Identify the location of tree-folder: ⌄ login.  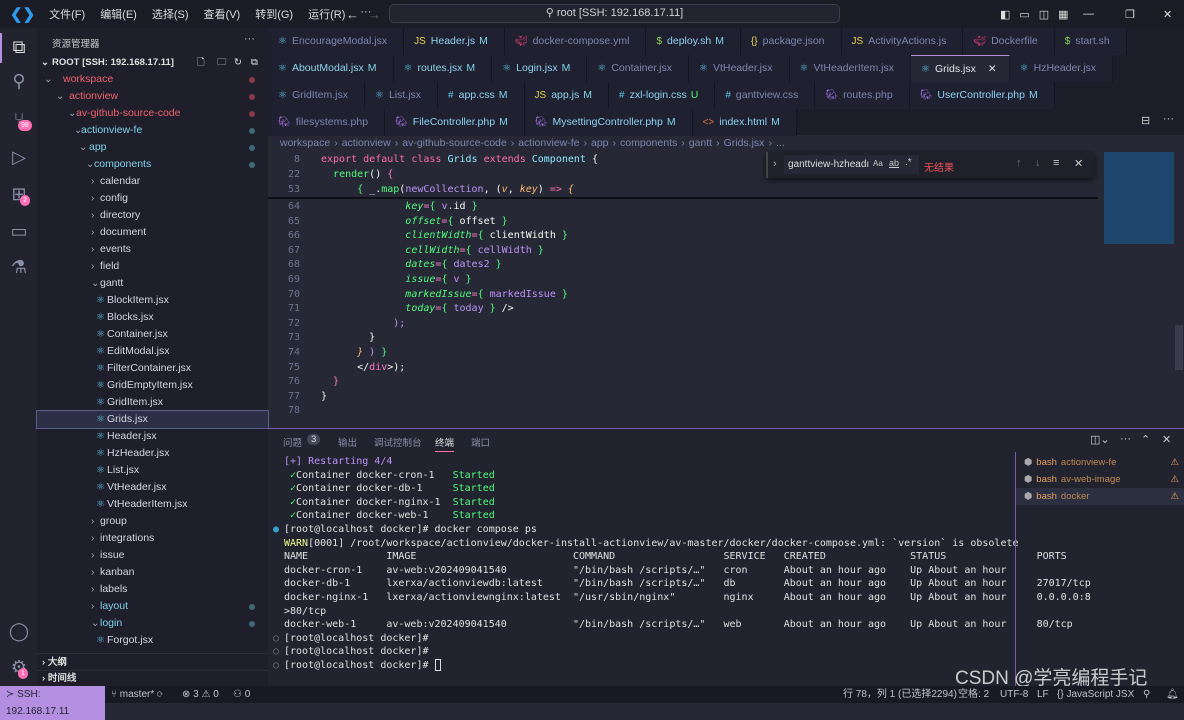
(152, 623).